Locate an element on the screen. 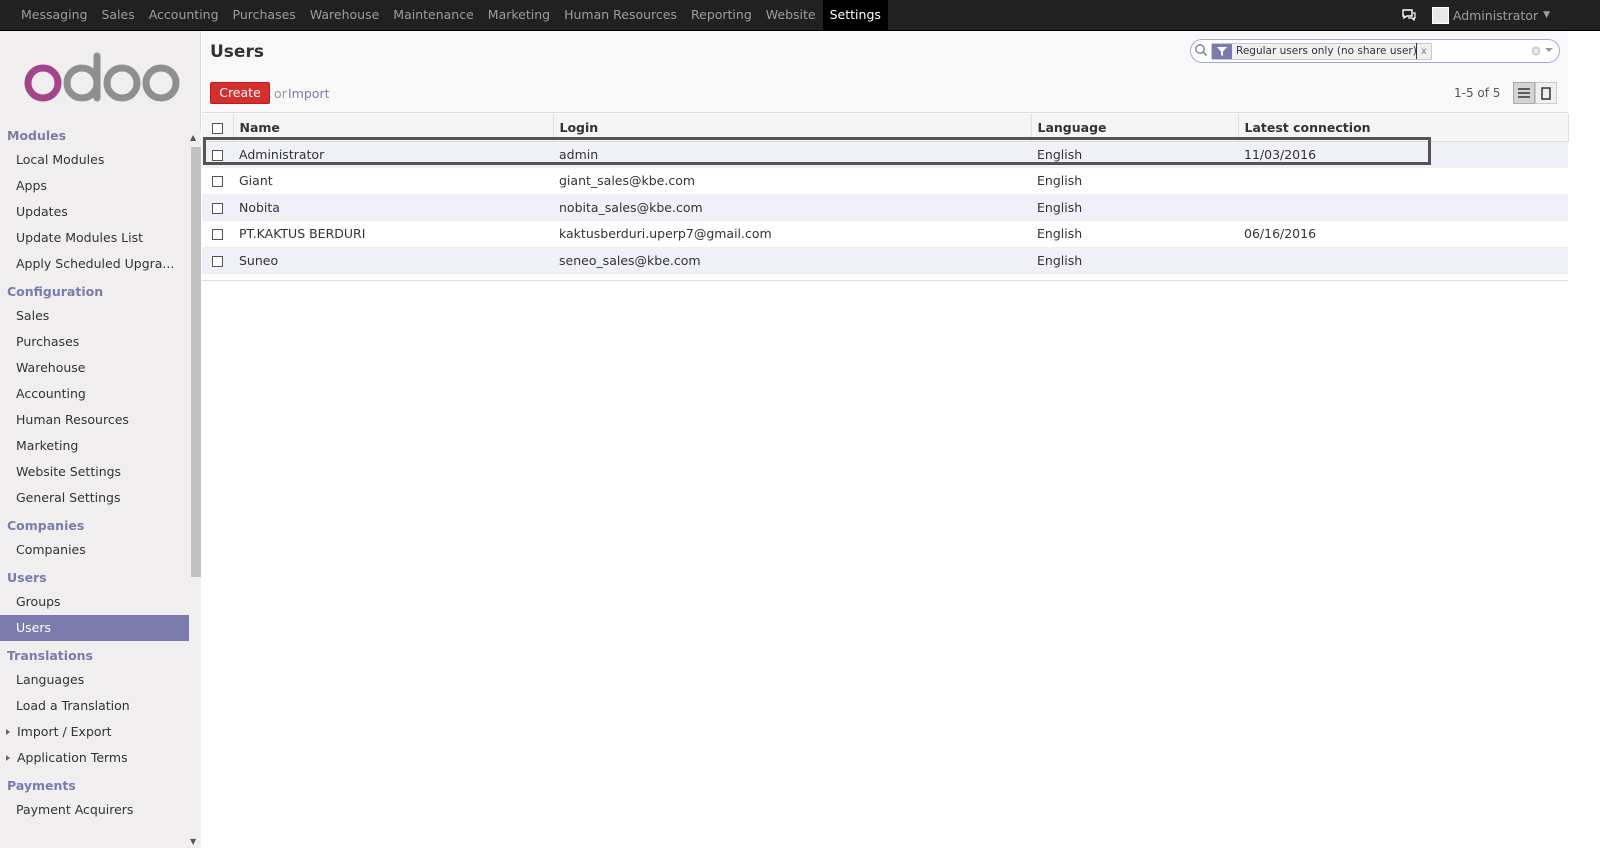  top-menu-messaging: Messaging is located at coordinates (54, 15).